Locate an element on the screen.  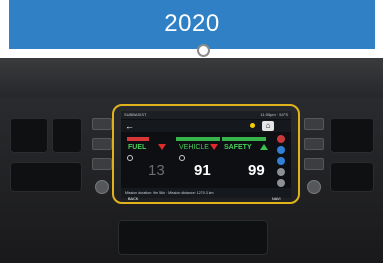
fuel-trend-down-icon is located at coordinates (162, 147).